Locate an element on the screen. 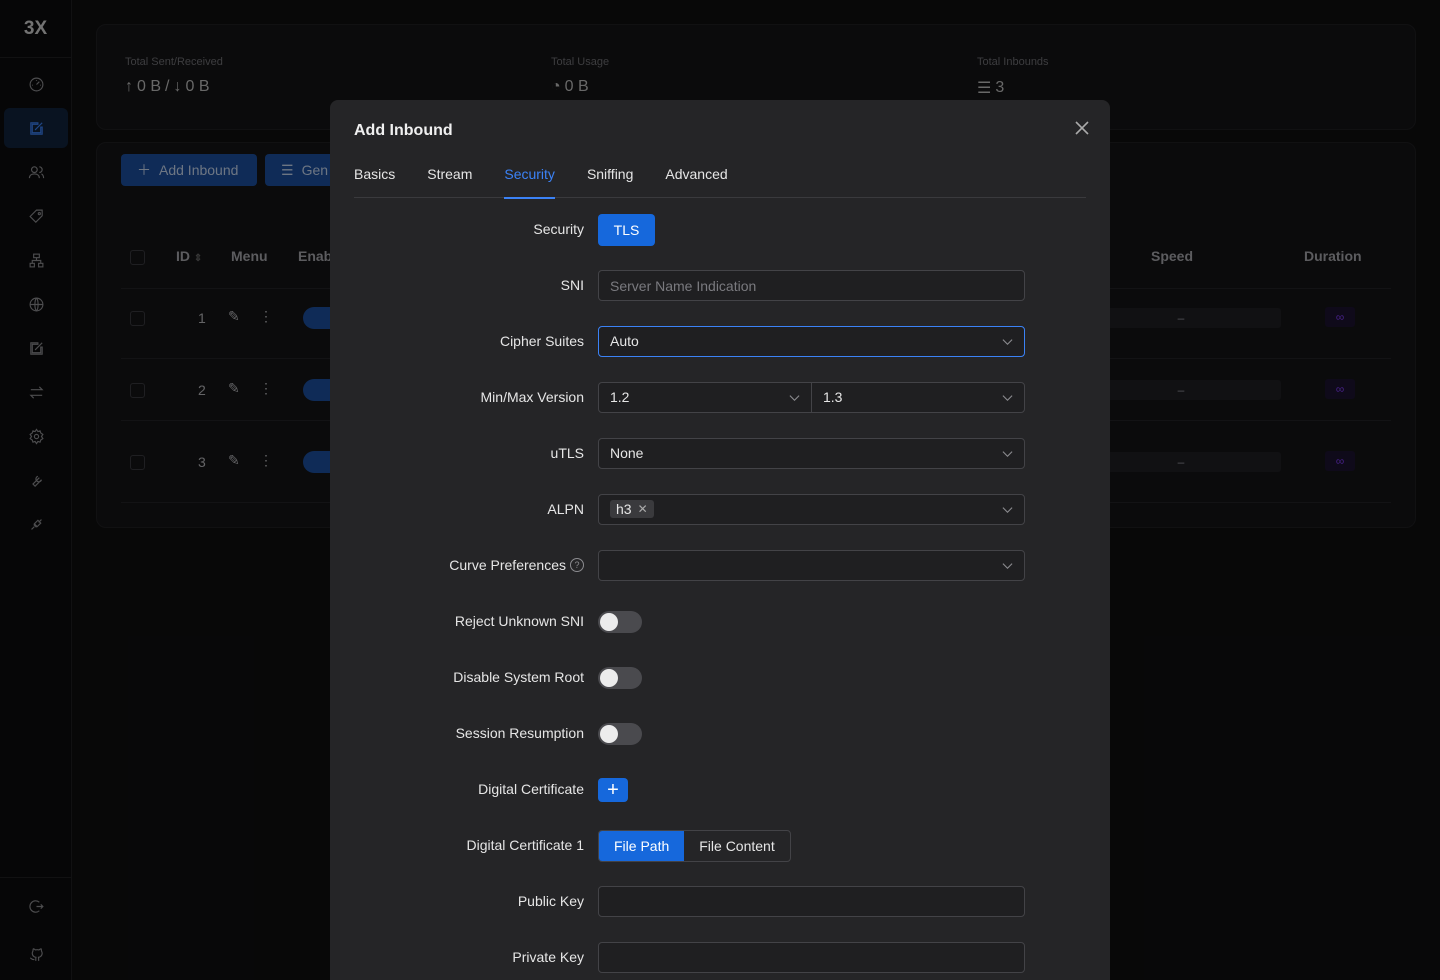 The image size is (1440, 980). session-resumption-label: Session Resumption is located at coordinates (519, 733).